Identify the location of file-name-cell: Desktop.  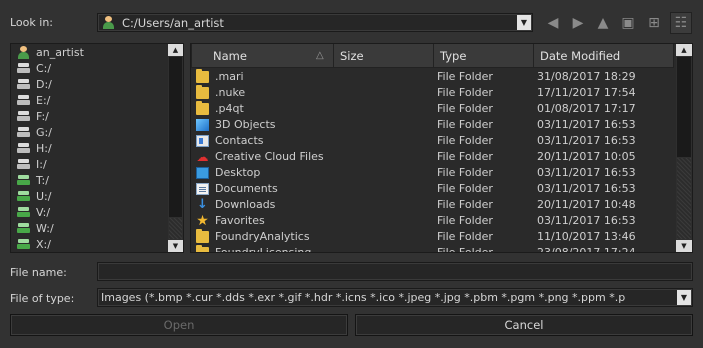
(238, 172).